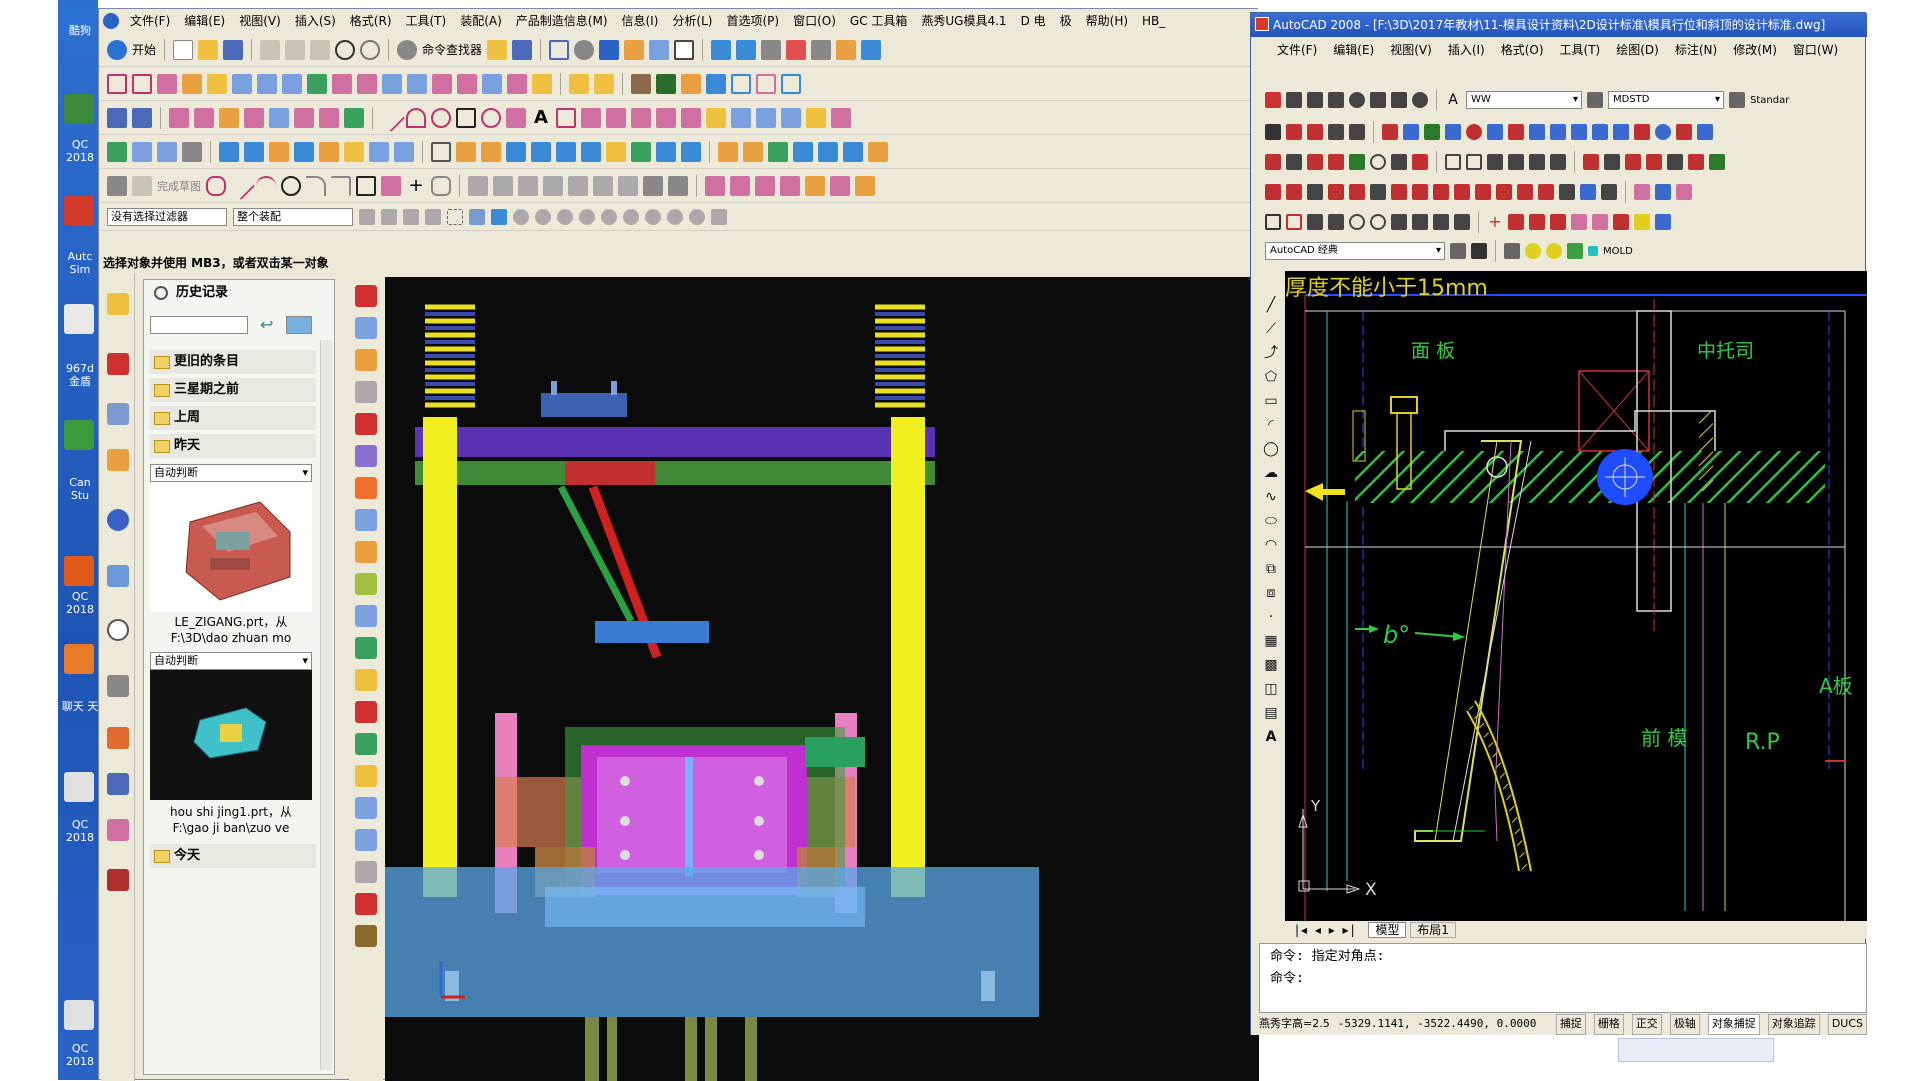 This screenshot has width=1920, height=1081. What do you see at coordinates (79, 659) in the screenshot?
I see `chat-icon` at bounding box center [79, 659].